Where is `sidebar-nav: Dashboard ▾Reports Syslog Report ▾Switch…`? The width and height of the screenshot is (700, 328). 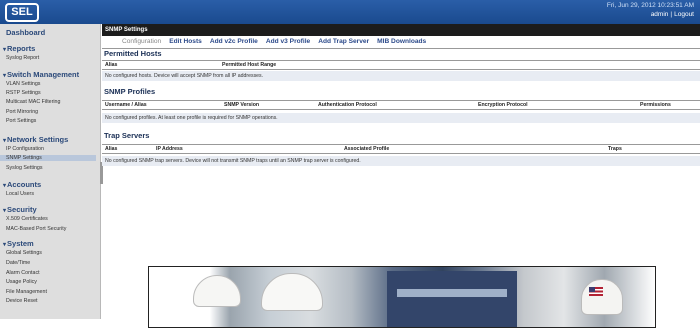
sidebar-nav: Dashboard ▾Reports Syslog Report ▾Switch… is located at coordinates (50, 171).